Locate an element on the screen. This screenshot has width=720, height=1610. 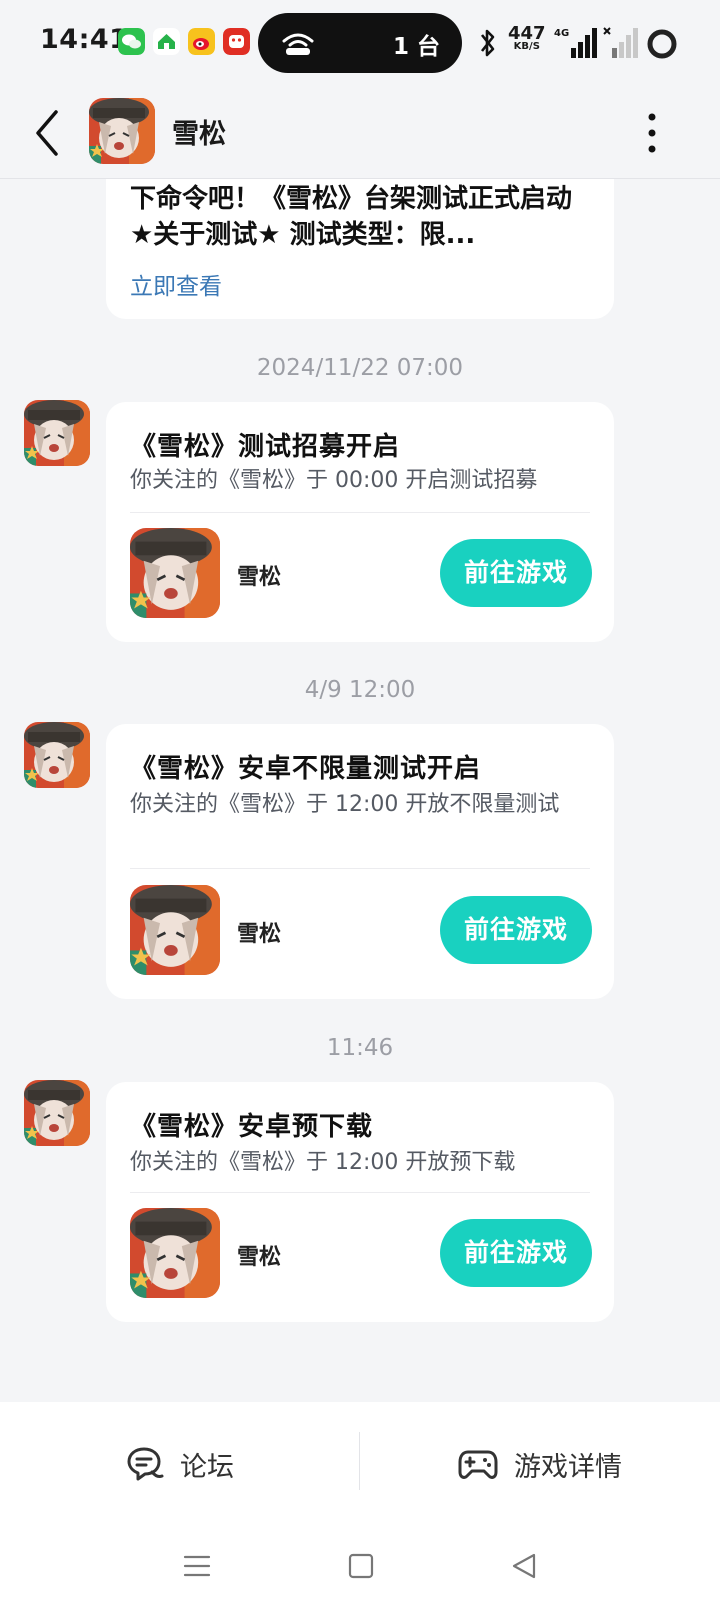
device-count: 1 台 is located at coordinates (416, 47).